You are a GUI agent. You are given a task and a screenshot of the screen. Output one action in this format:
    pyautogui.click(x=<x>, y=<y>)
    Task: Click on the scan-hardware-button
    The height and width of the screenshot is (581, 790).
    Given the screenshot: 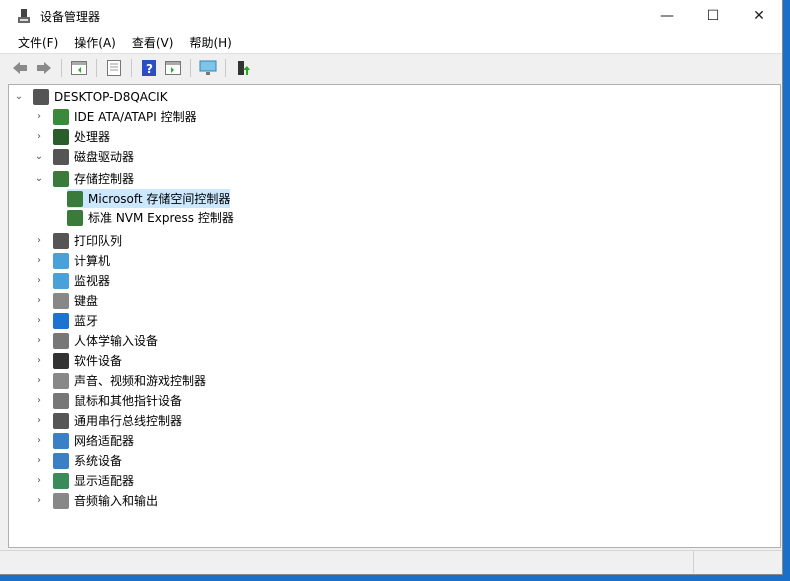 What is the action you would take?
    pyautogui.click(x=208, y=68)
    